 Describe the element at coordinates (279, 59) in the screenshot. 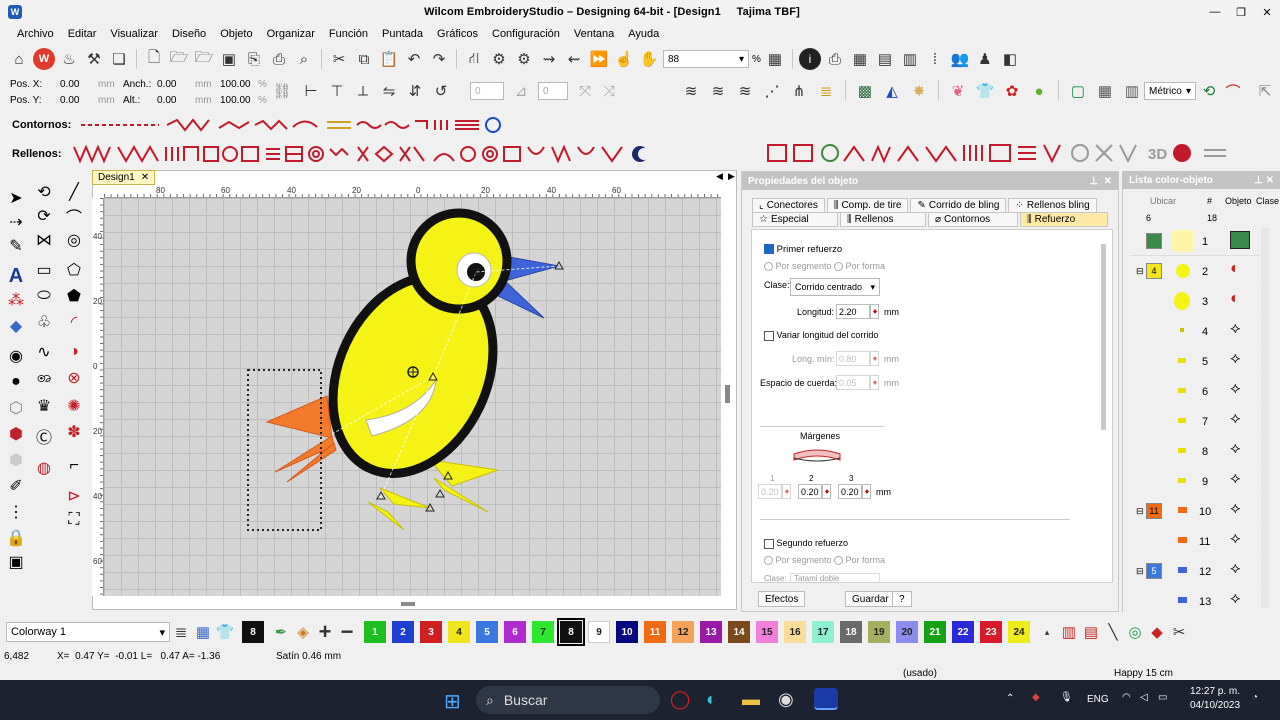

I see `print-icon: ⎙` at that location.